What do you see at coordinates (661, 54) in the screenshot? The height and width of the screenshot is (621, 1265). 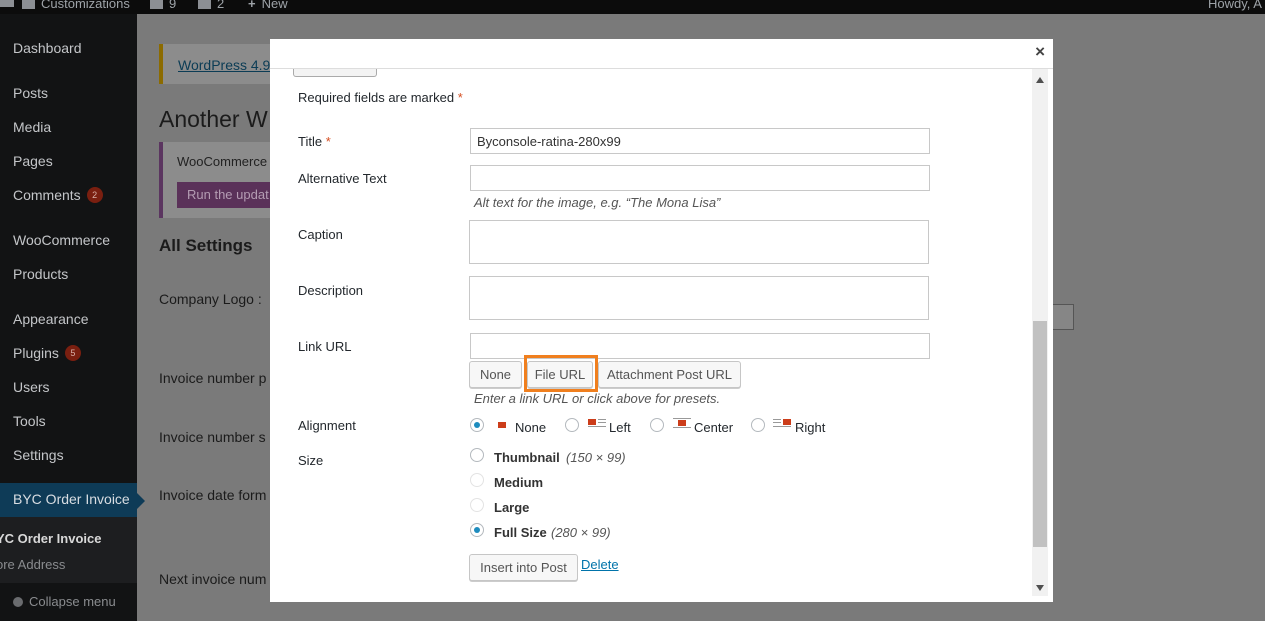 I see `modal-header: ×` at bounding box center [661, 54].